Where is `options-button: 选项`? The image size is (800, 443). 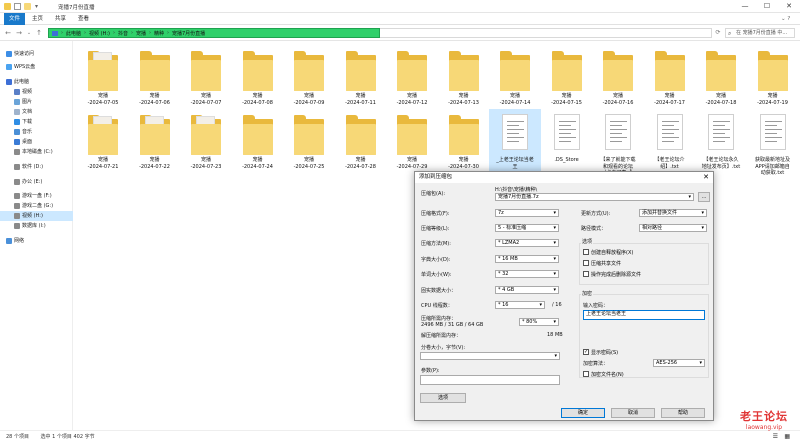
options-button: 选项 is located at coordinates (443, 398).